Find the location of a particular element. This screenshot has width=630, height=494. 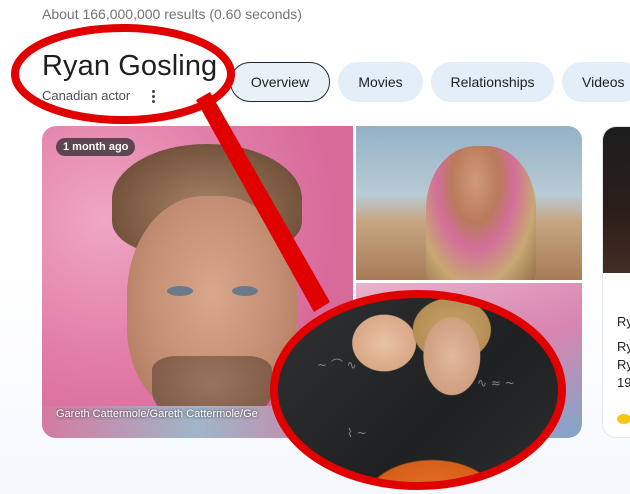

tab-videos-label: Videos is located at coordinates (603, 82).